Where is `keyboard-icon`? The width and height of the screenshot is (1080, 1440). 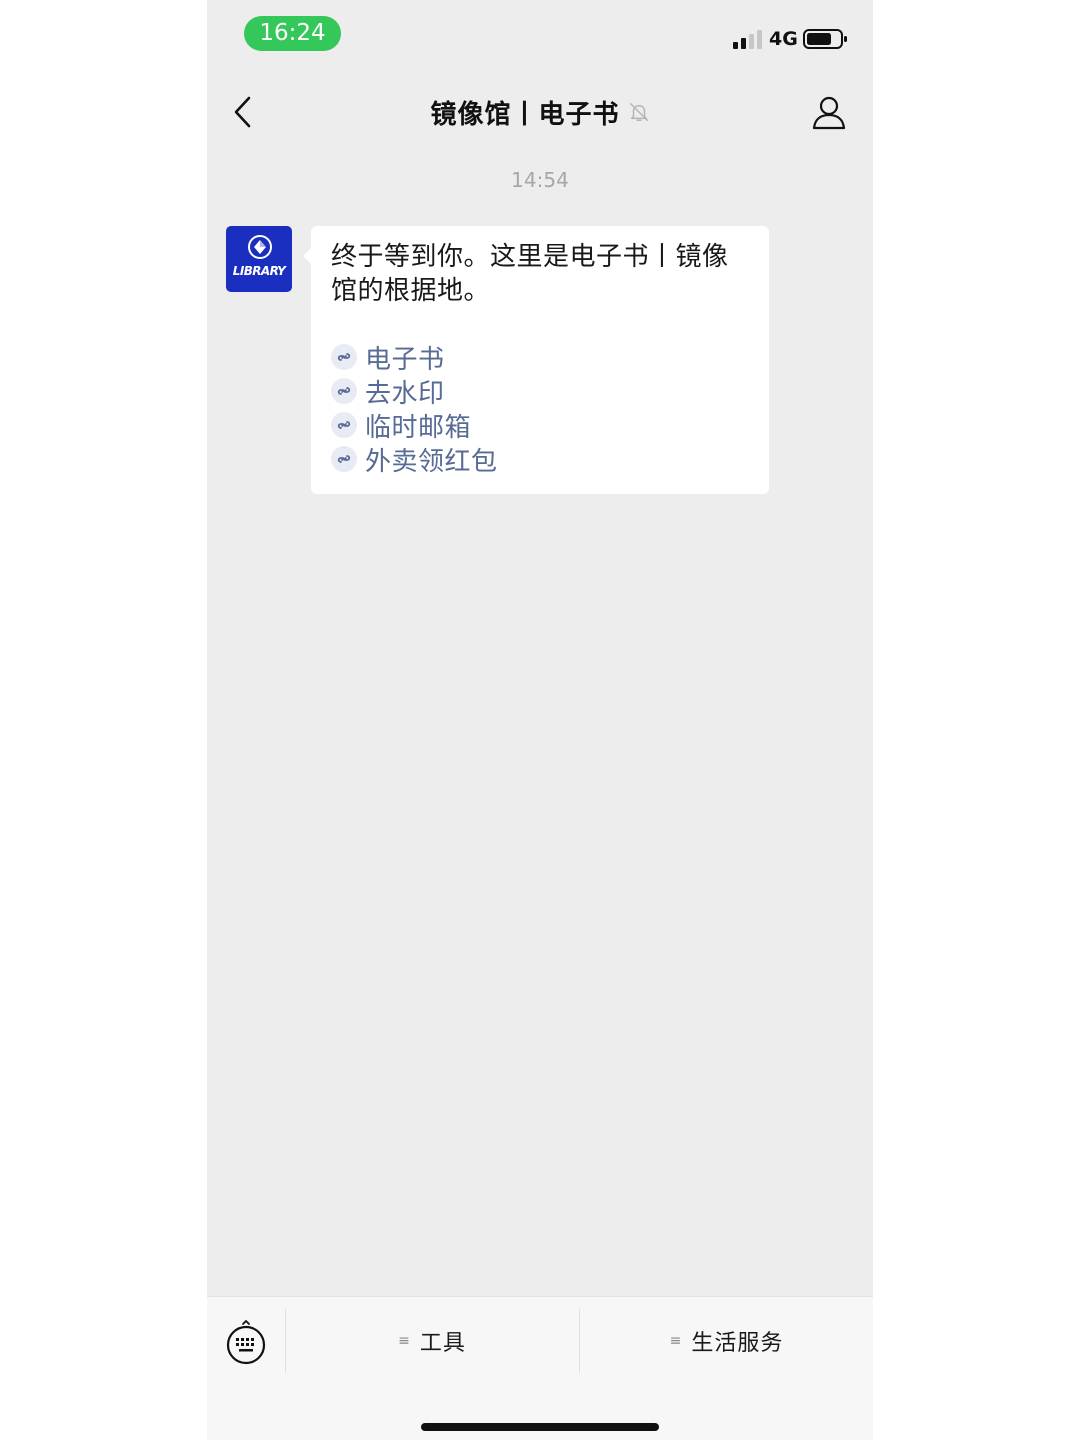
keyboard-icon is located at coordinates (246, 1342).